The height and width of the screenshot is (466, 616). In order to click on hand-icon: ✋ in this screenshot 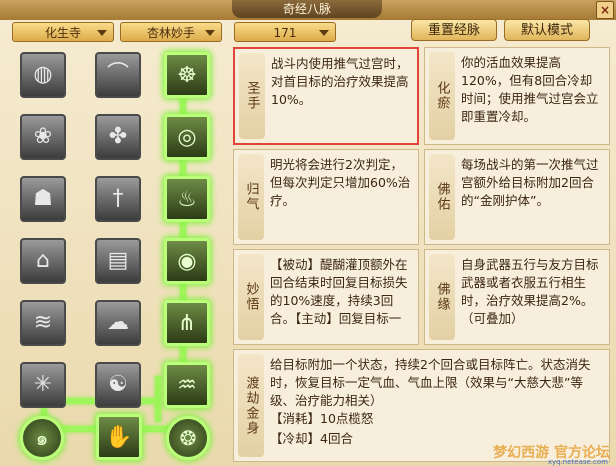, I will do `click(119, 437)`.